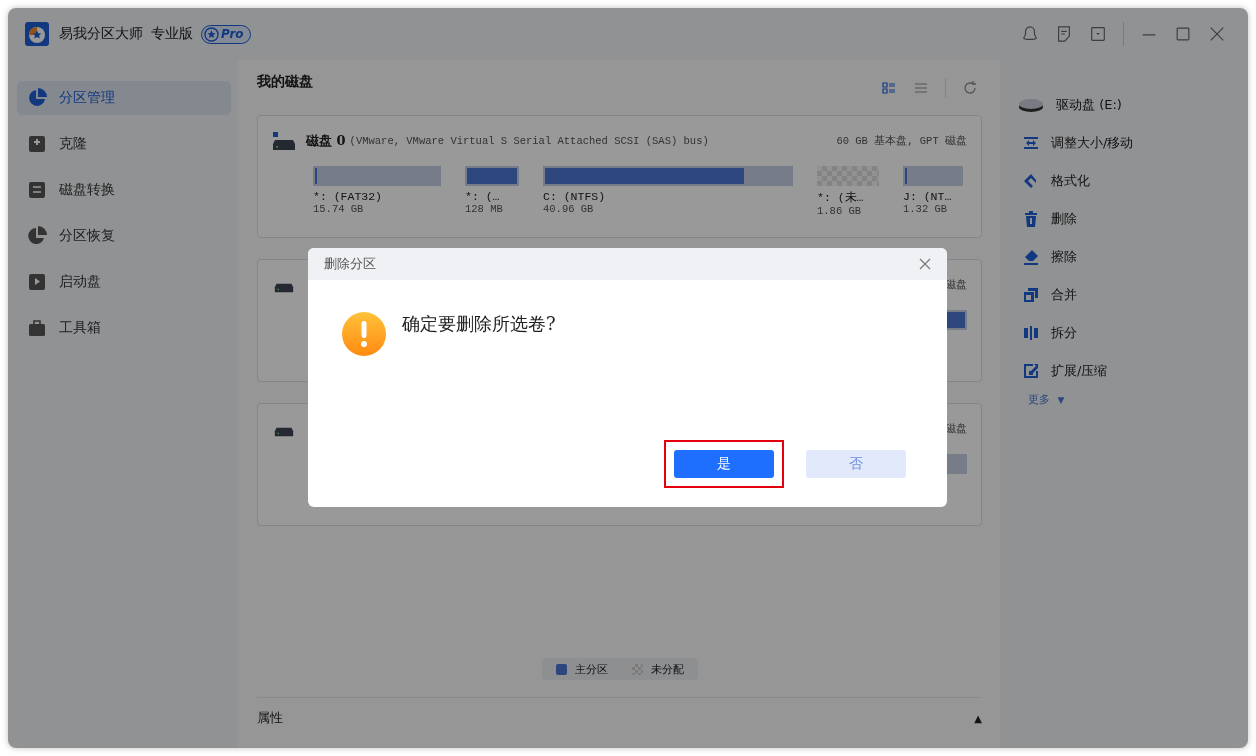  I want to click on edition-label: 专业版, so click(172, 34).